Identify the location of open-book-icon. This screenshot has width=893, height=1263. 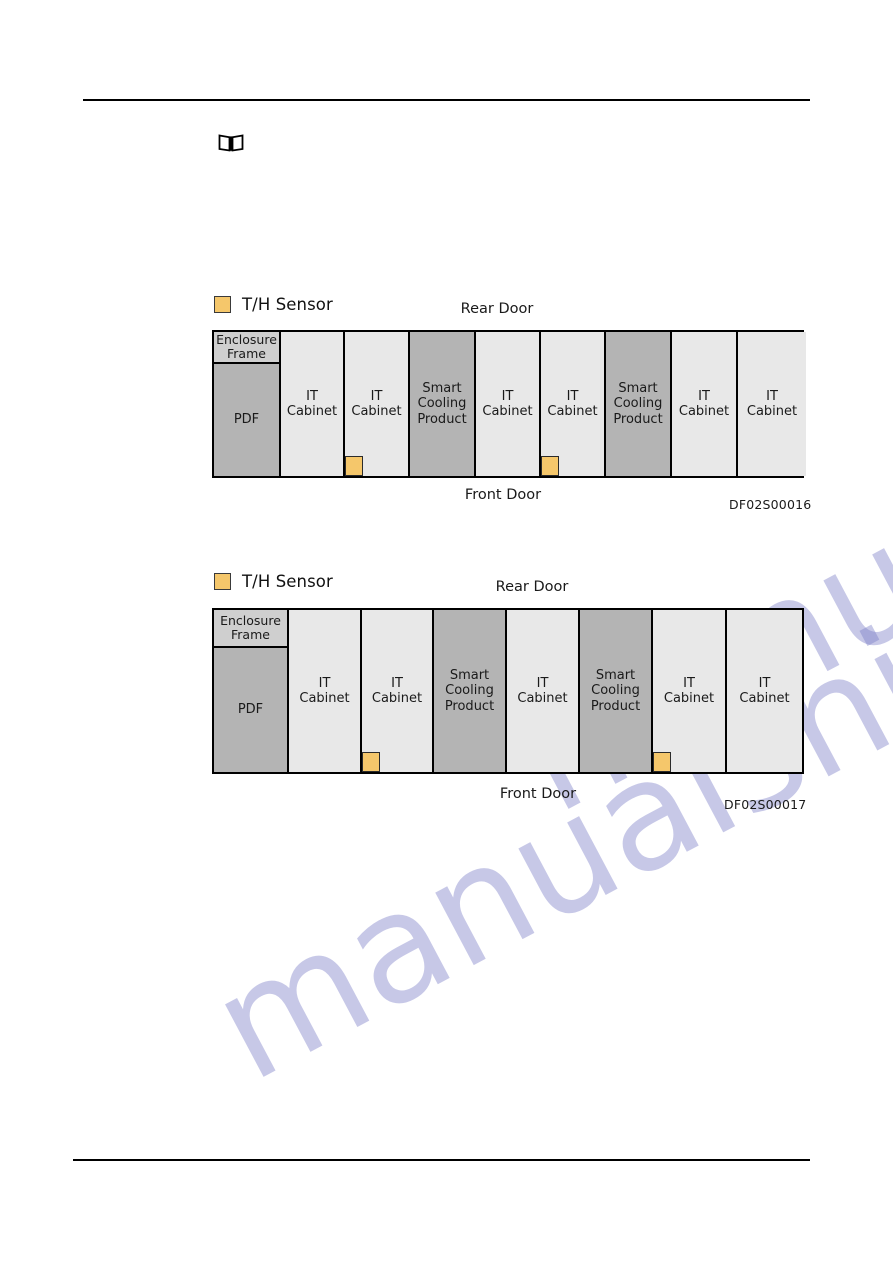
(231, 142).